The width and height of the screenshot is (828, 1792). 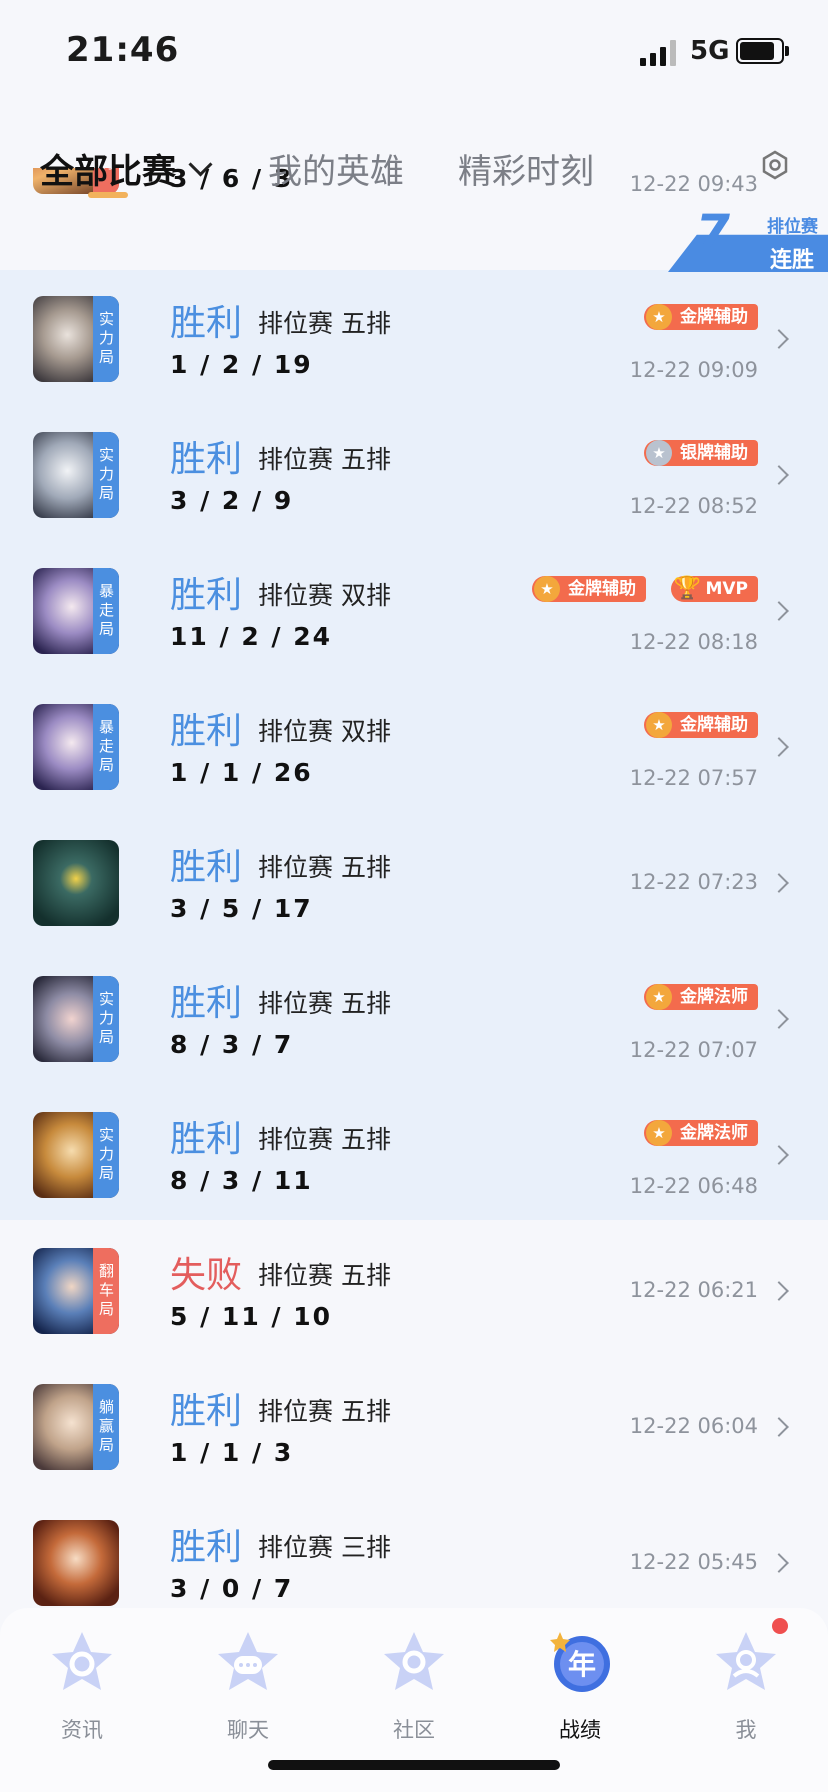 What do you see at coordinates (414, 1685) in the screenshot?
I see `nav-community: 社区` at bounding box center [414, 1685].